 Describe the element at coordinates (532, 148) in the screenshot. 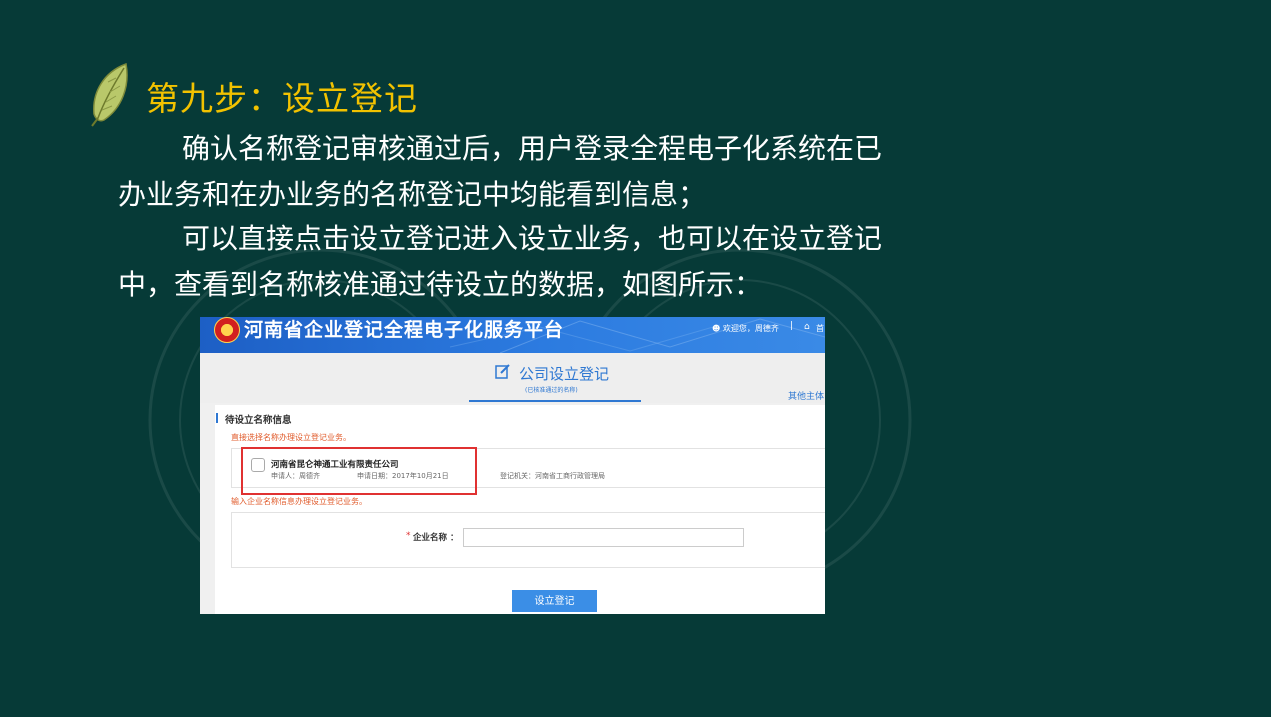

I see `paragraph-1-line-1: 确认名称登记审核通过后，用户登录全程电子化系统在已` at that location.